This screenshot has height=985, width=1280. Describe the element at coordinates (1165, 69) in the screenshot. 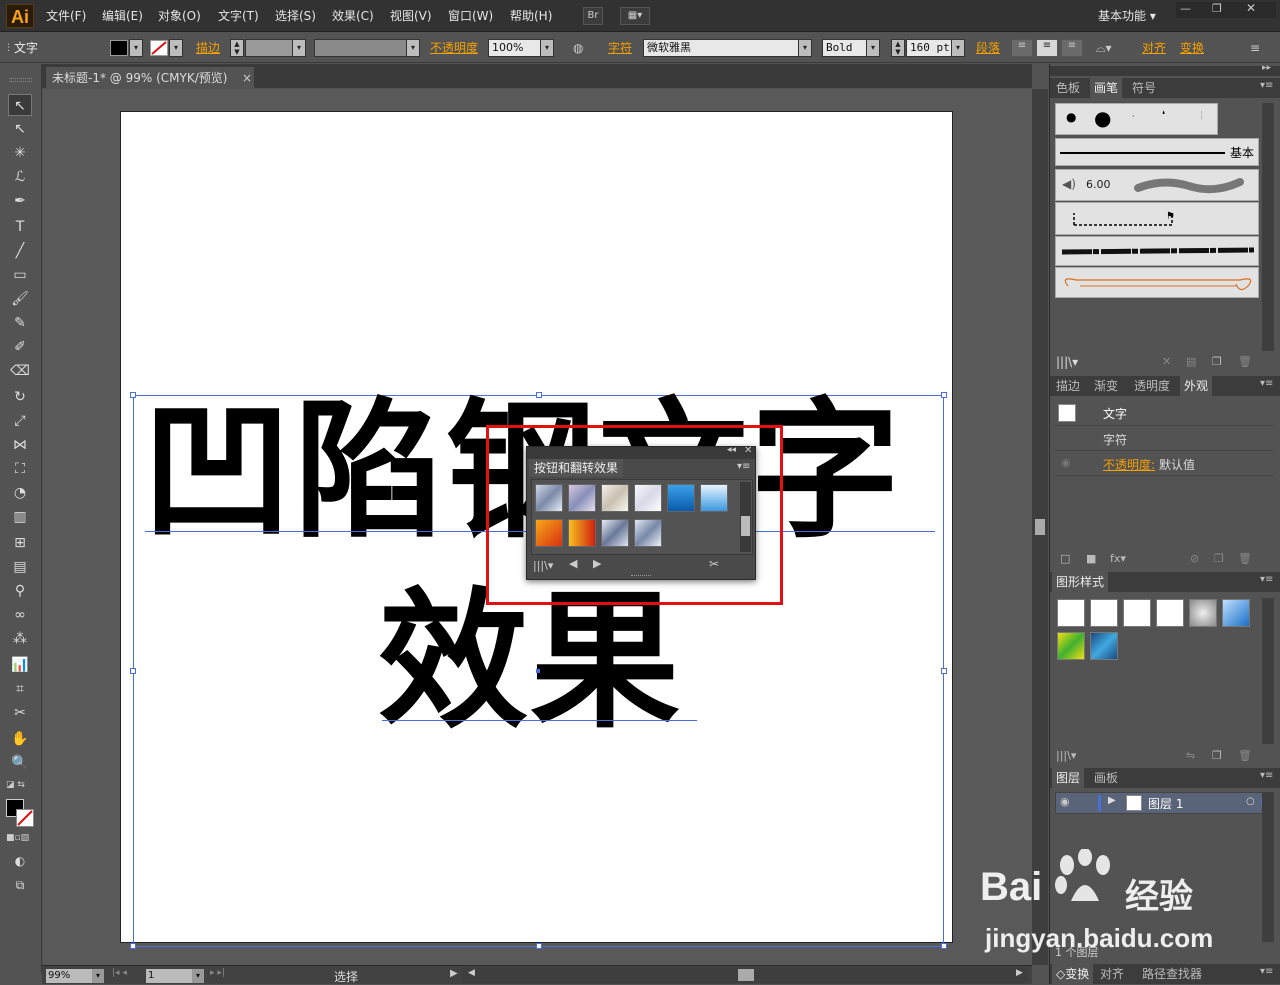

I see `dock-header: ▸▸` at that location.